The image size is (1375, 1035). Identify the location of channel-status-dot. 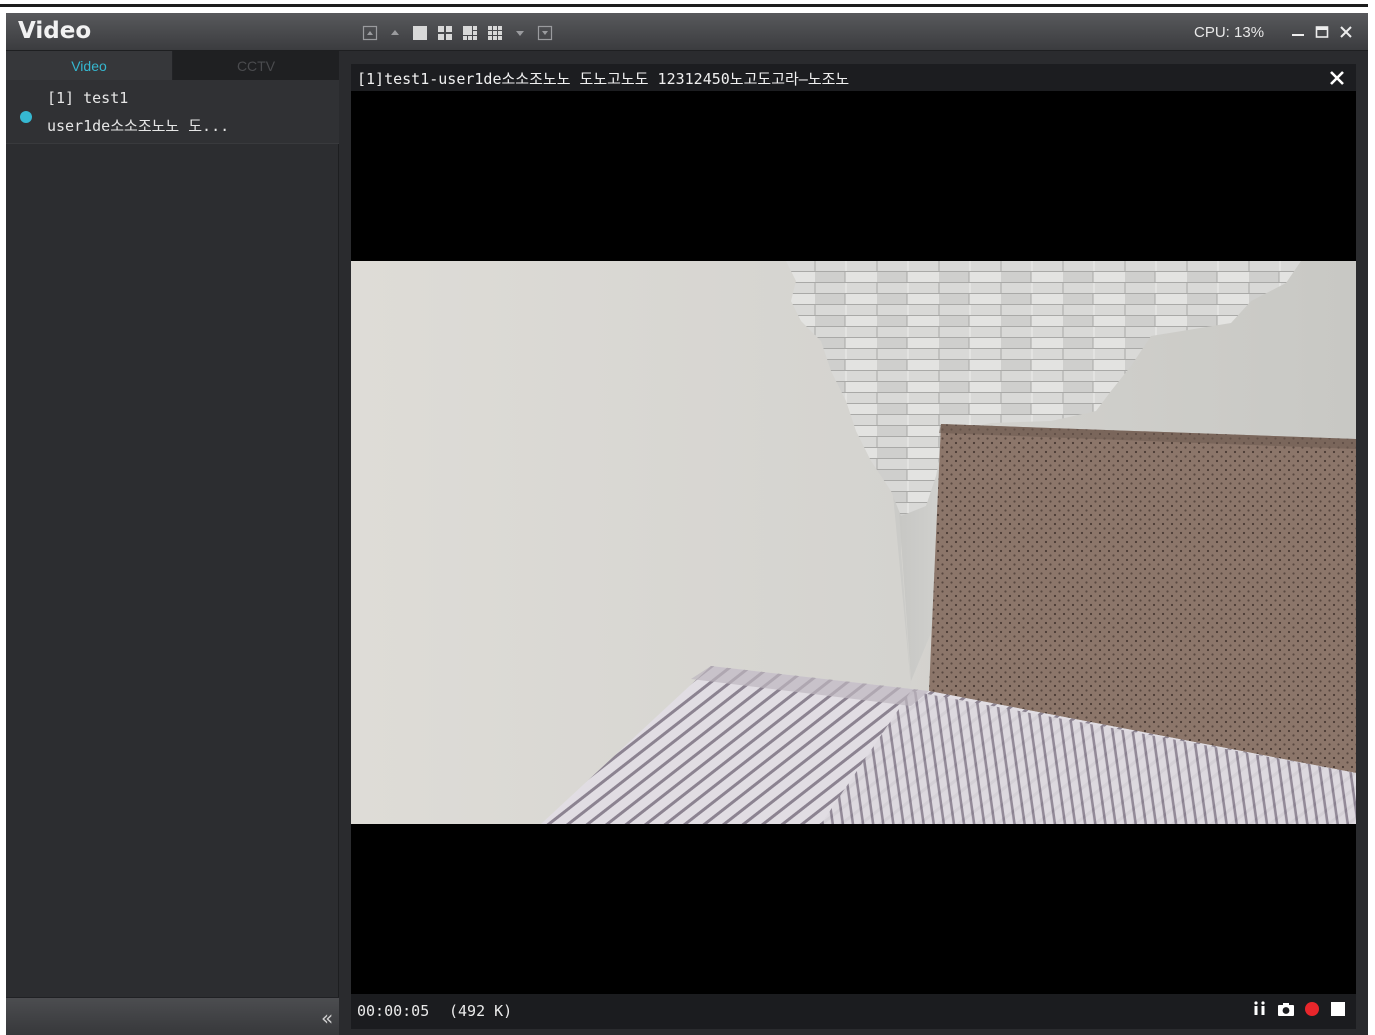
(26, 117).